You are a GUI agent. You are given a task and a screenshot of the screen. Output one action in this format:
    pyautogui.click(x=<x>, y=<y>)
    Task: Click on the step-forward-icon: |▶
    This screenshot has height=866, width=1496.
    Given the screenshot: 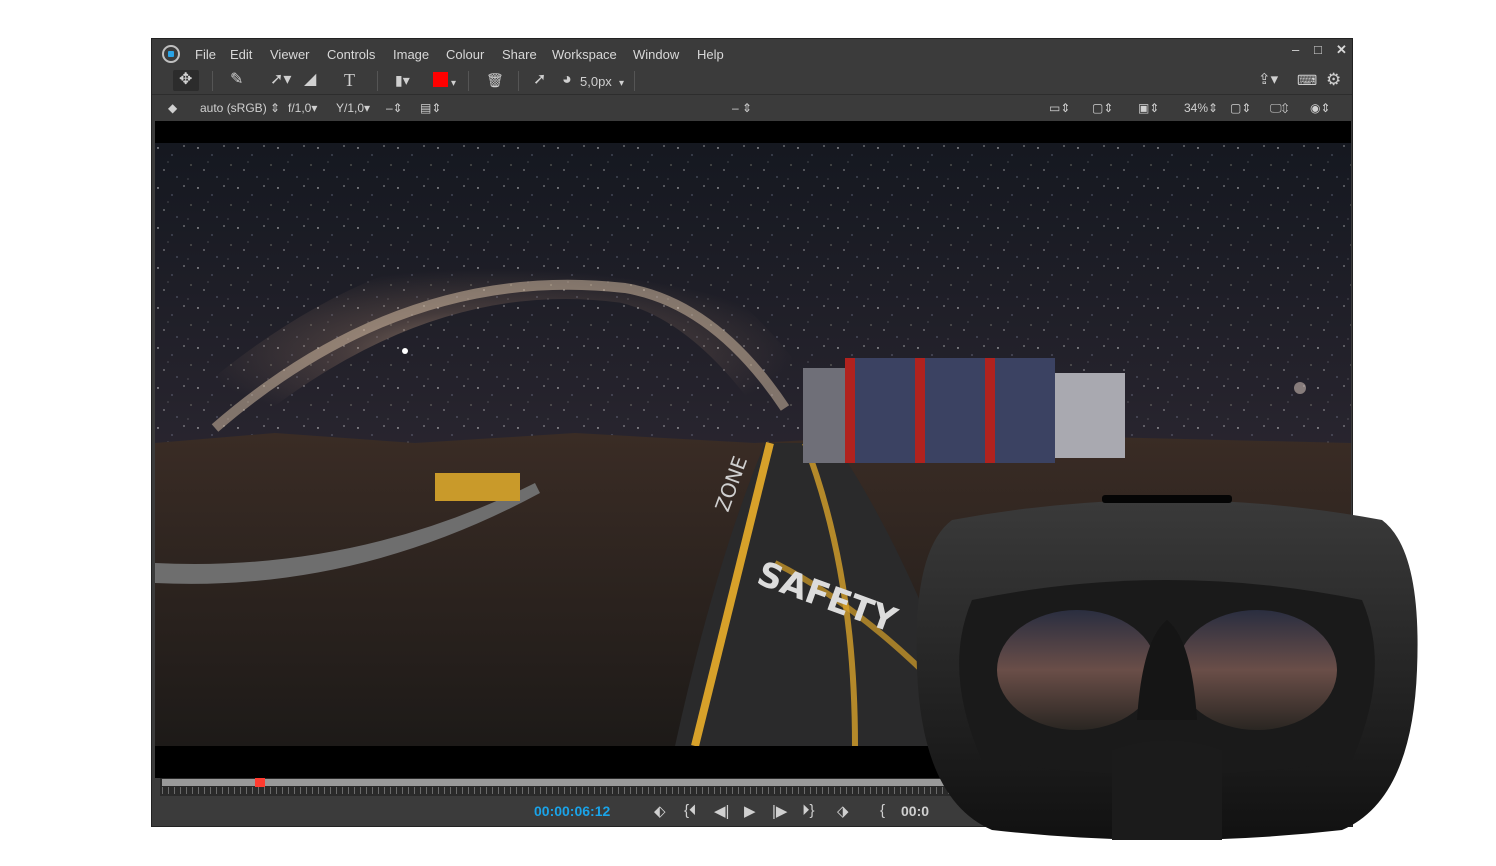 What is the action you would take?
    pyautogui.click(x=779, y=811)
    